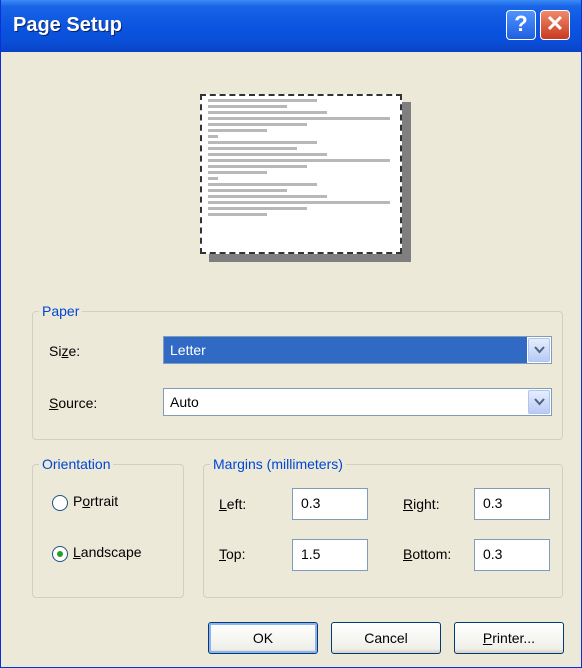  I want to click on page-preview, so click(301, 174).